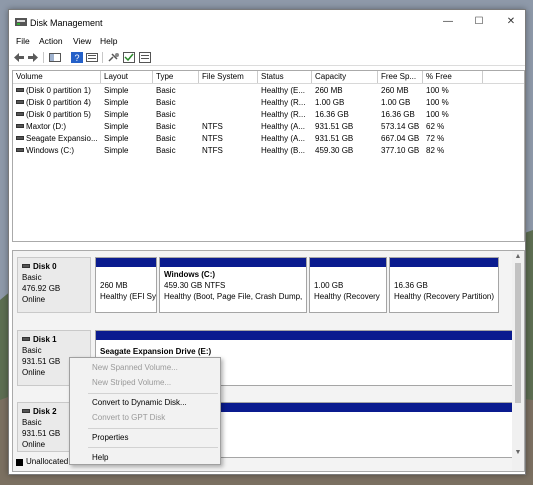 This screenshot has width=533, height=485. Describe the element at coordinates (448, 22) in the screenshot. I see `minimize-button: —` at that location.